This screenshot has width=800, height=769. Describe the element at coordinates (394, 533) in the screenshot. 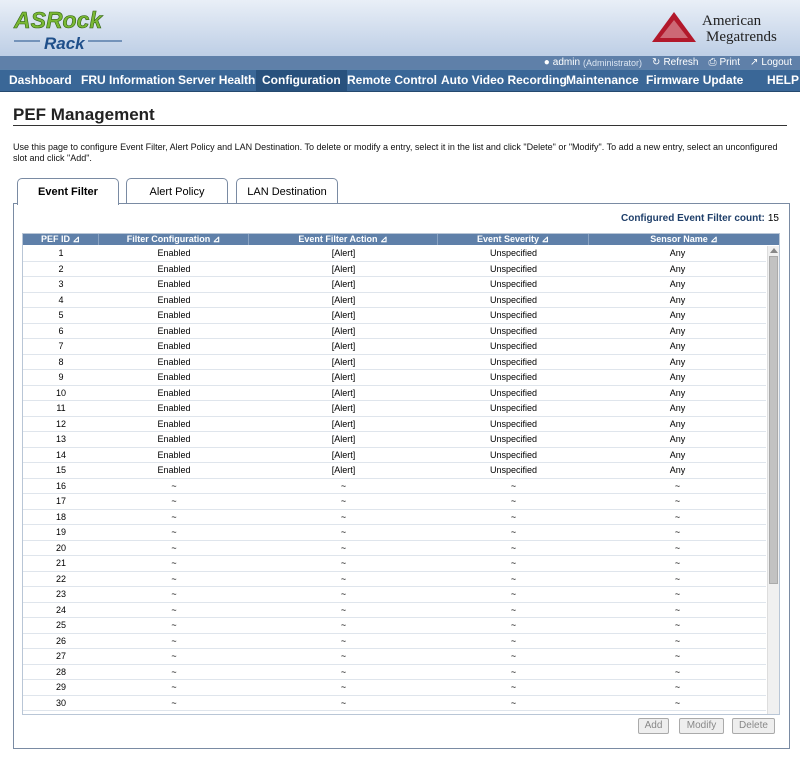

I see `table-row: 19 ~ ~ ~ ~` at that location.